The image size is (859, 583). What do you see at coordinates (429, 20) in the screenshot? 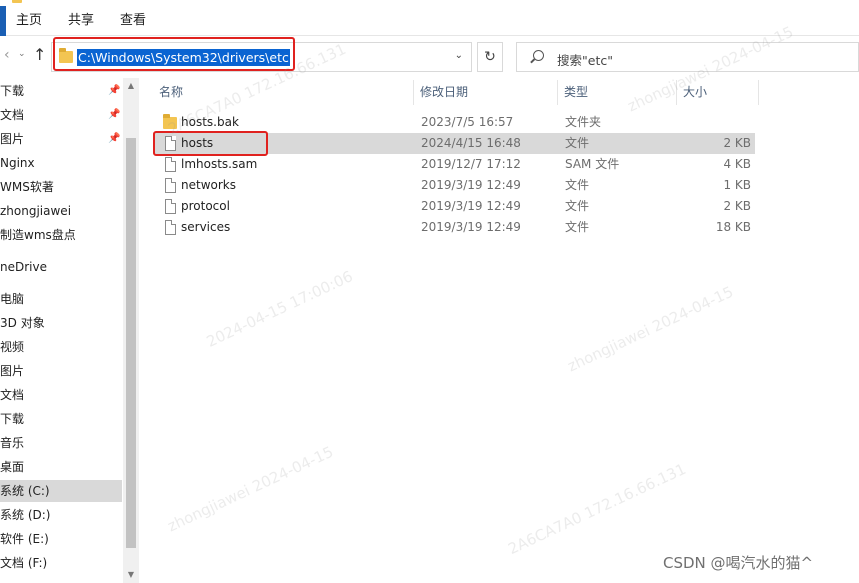
I see `ribbon-tabs: 主页 共享 查看` at bounding box center [429, 20].